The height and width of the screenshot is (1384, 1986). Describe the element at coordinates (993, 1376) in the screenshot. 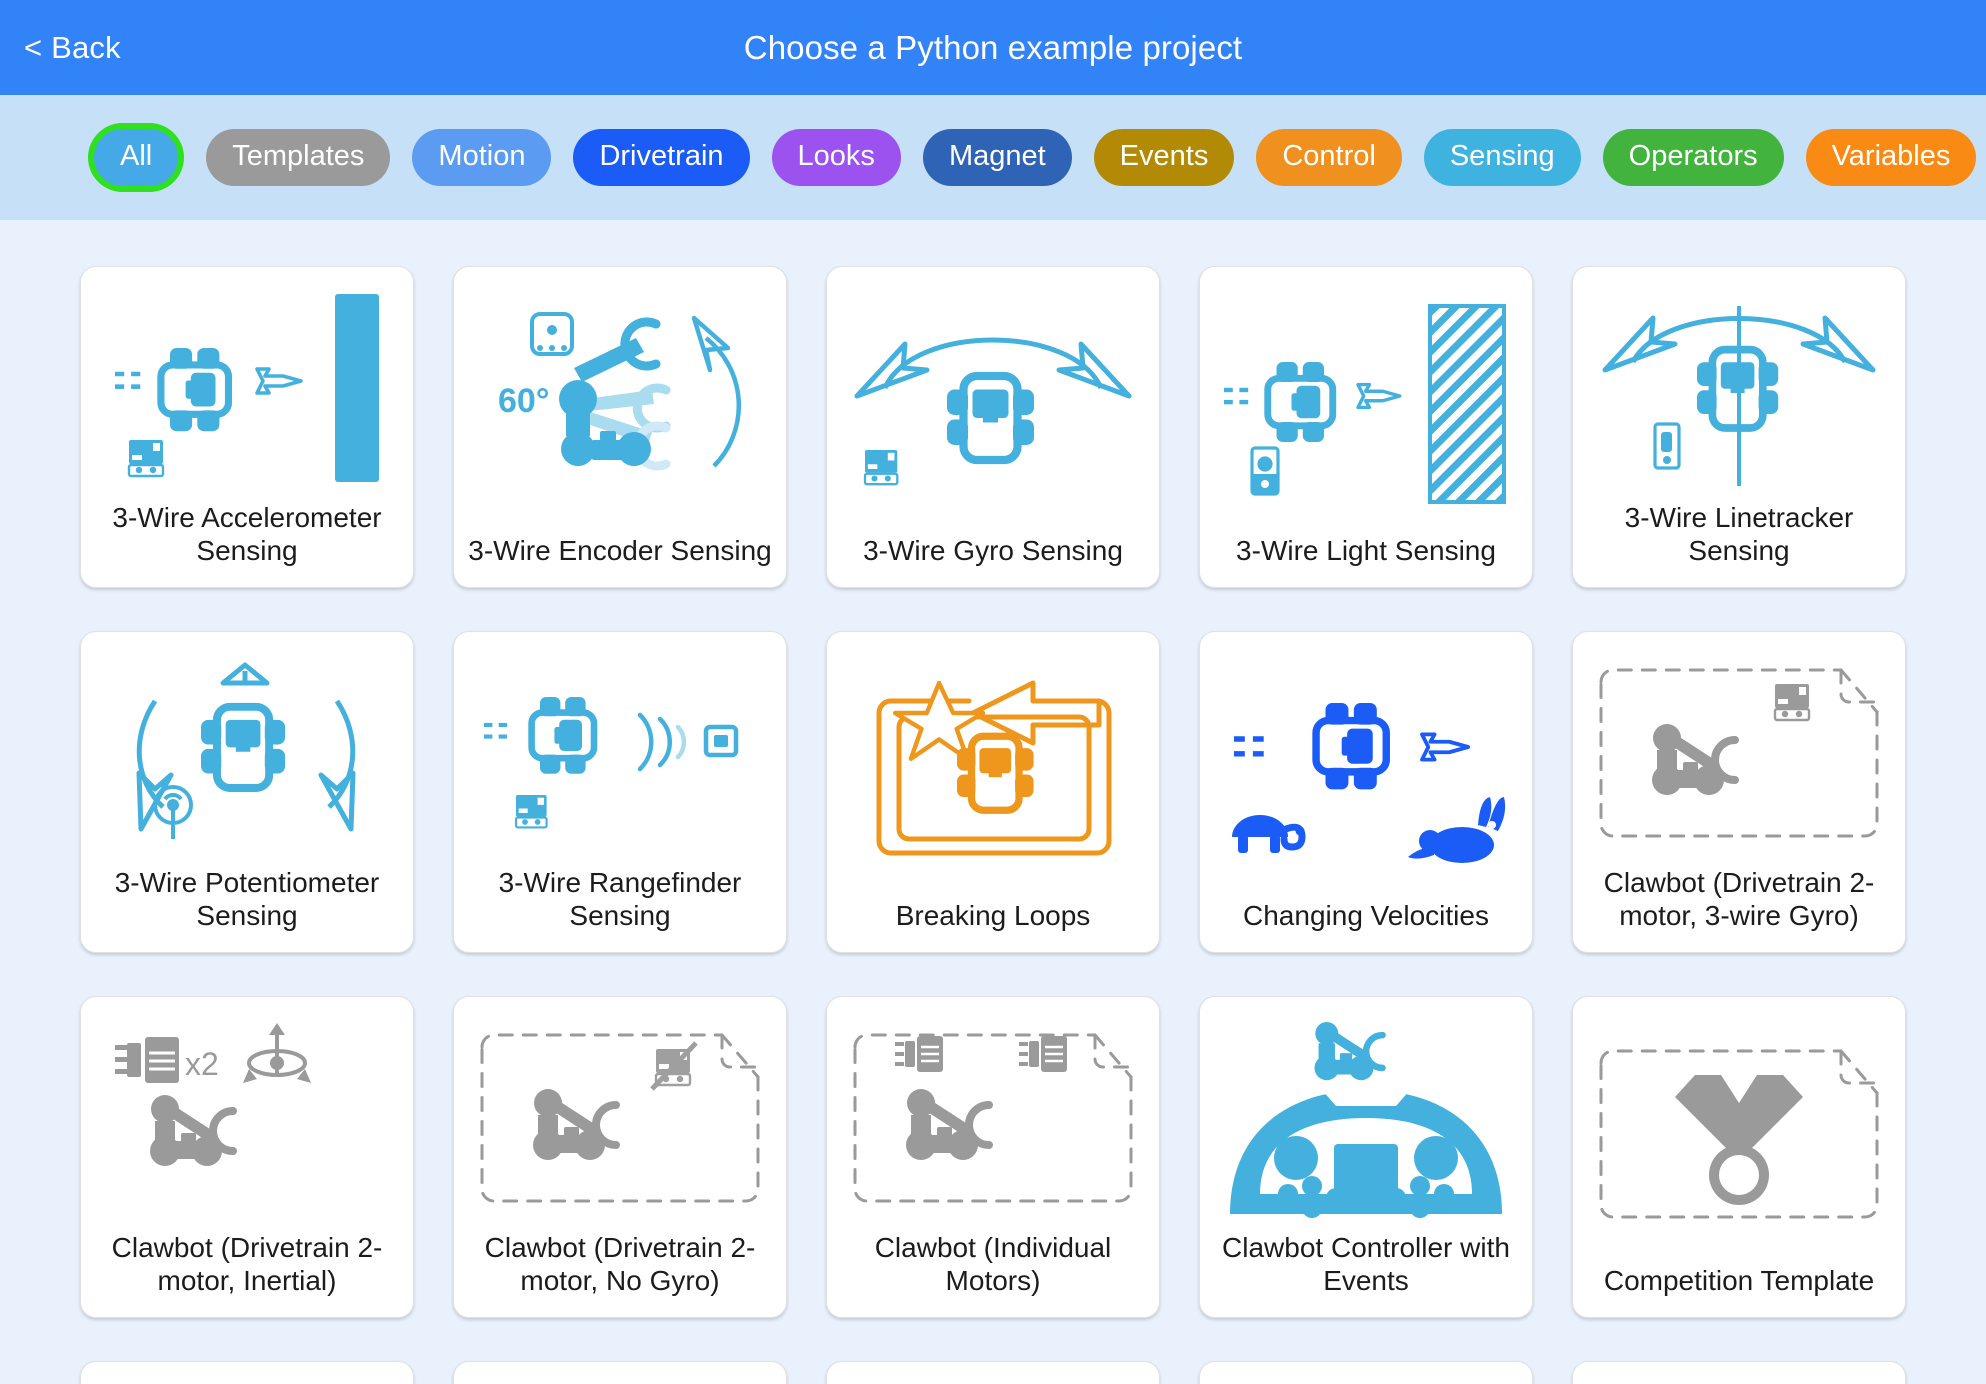

I see `controller-partial-icon` at that location.